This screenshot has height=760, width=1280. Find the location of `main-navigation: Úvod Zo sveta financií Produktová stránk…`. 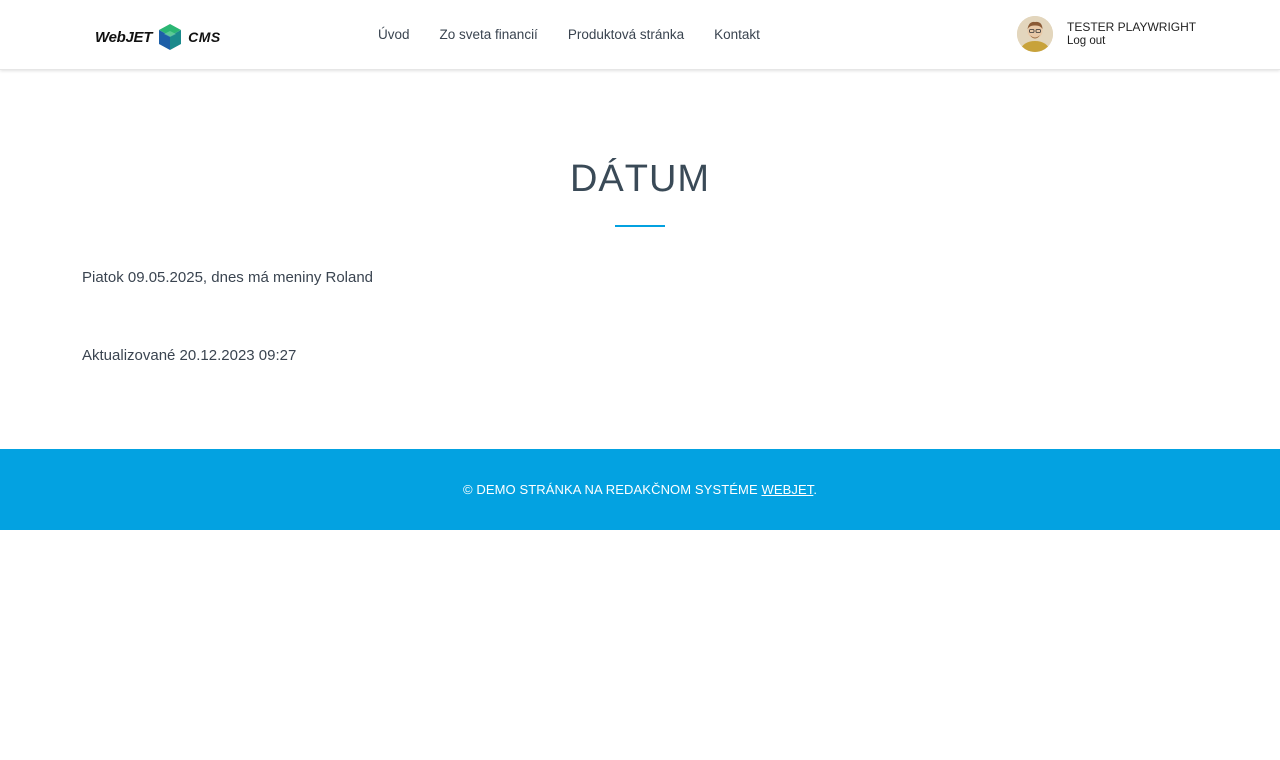

main-navigation: Úvod Zo sveta financií Produktová stránk… is located at coordinates (584, 35).